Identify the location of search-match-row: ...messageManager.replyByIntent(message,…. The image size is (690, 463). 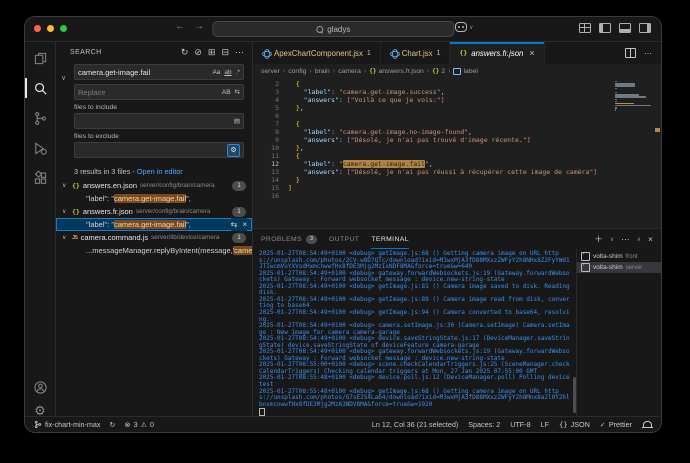
(154, 250).